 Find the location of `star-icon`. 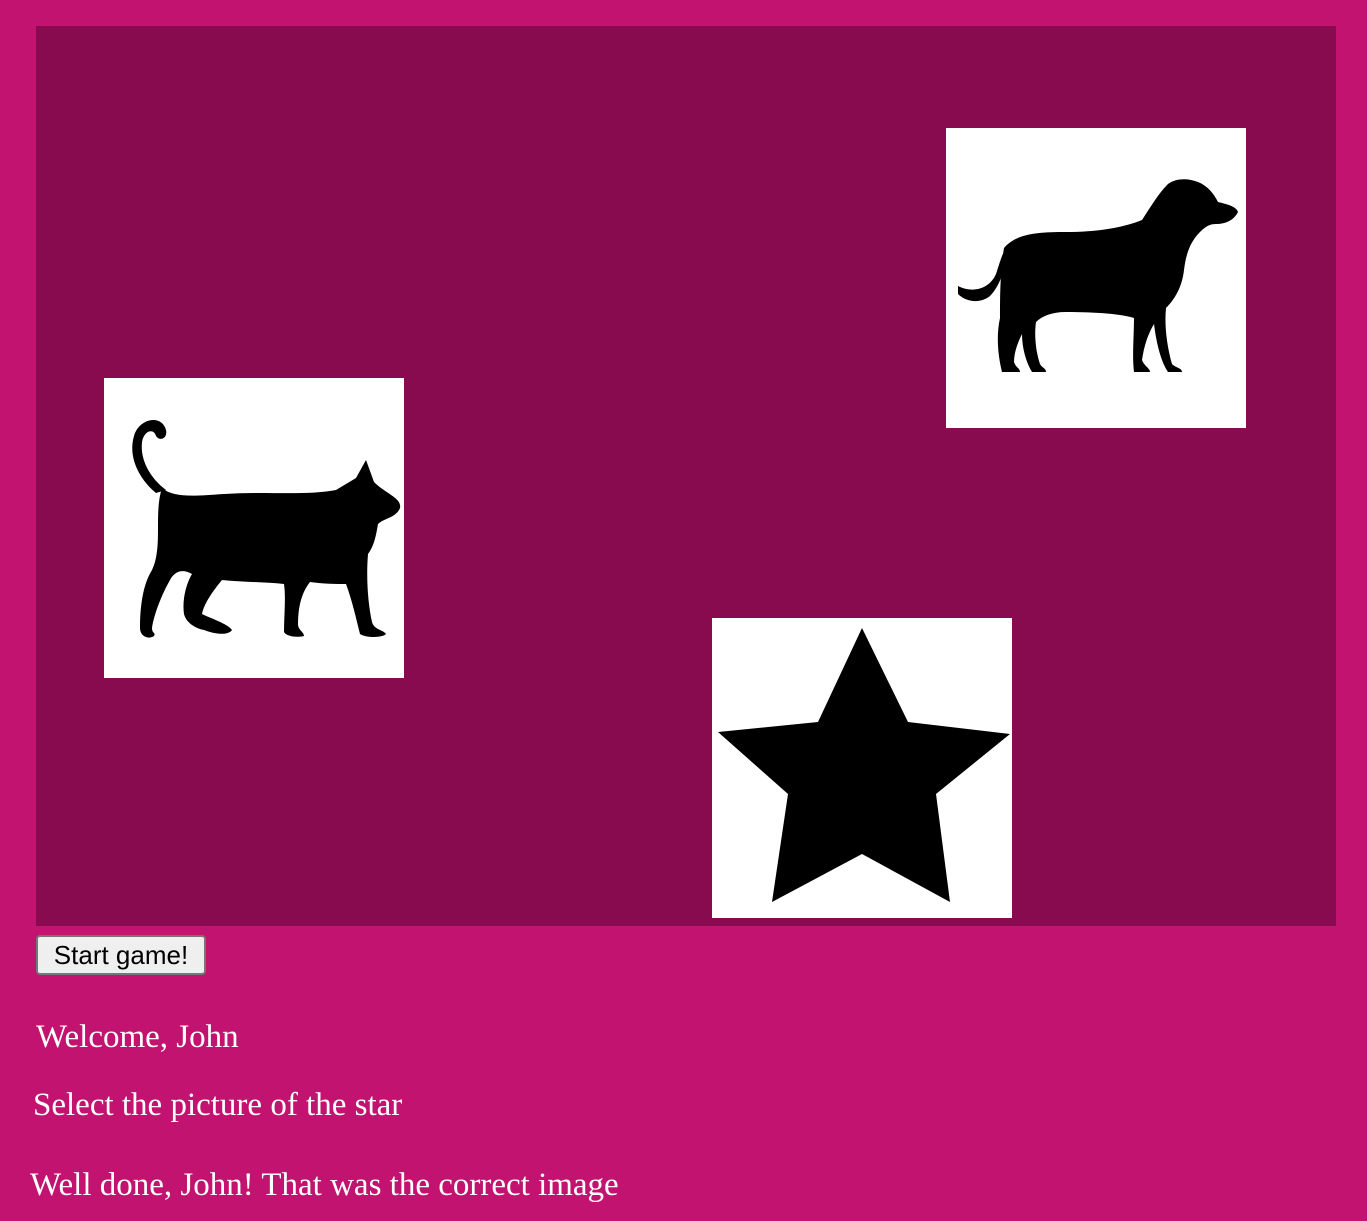

star-icon is located at coordinates (864, 765).